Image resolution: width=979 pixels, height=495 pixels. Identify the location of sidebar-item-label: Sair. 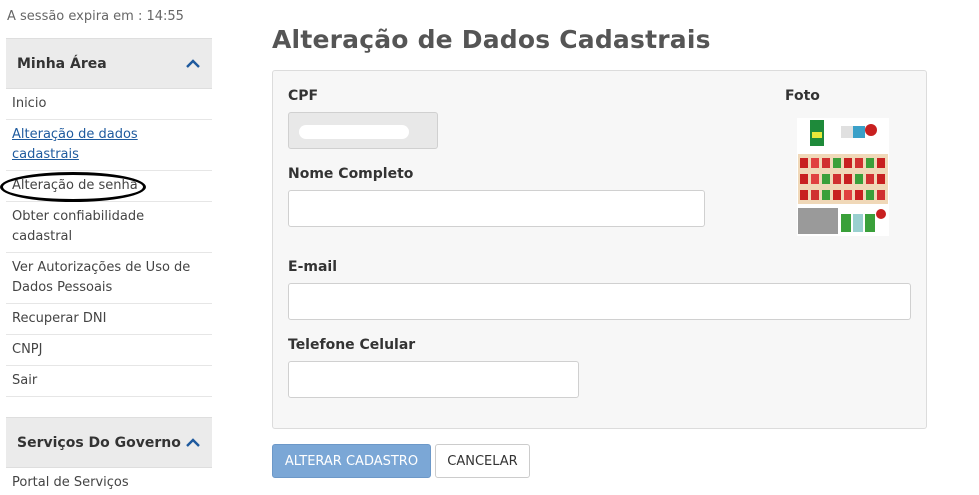
(25, 380).